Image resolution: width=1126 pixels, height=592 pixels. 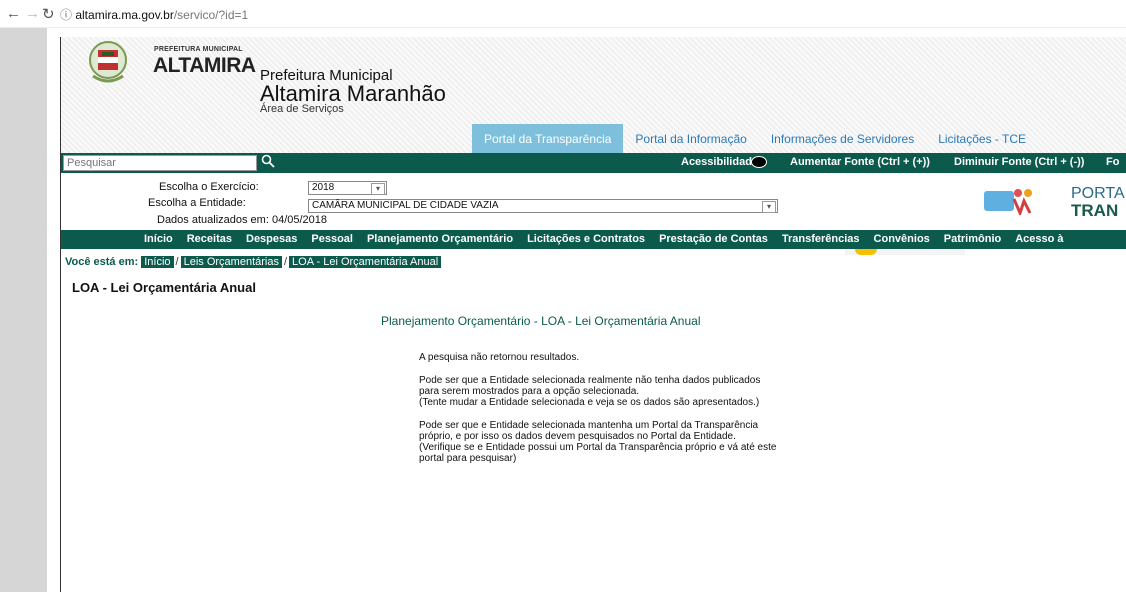 I want to click on breadcrumb-item-loa: LOA - Lei Orçamentária Anual, so click(x=365, y=262).